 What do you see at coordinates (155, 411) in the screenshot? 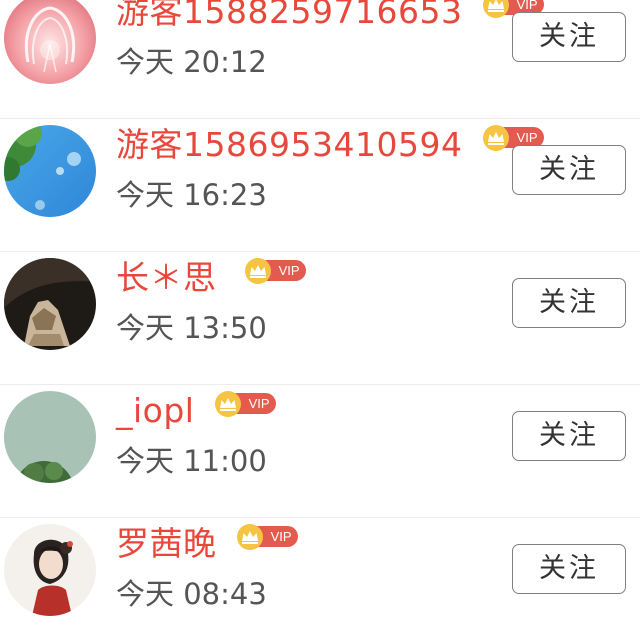
I see `user-name: _iopl` at bounding box center [155, 411].